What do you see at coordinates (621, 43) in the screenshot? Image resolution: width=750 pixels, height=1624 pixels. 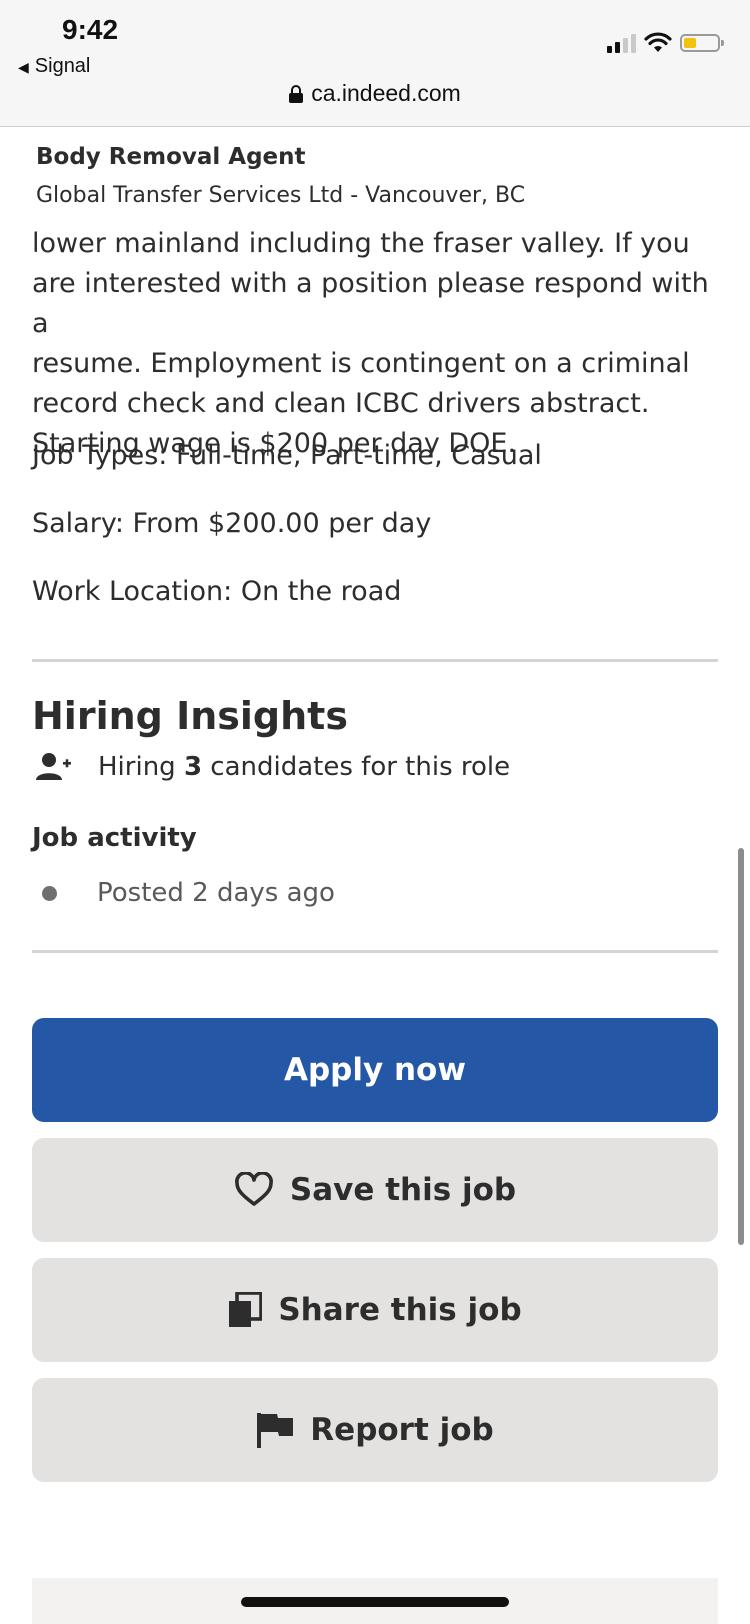 I see `cellular-signal-icon` at bounding box center [621, 43].